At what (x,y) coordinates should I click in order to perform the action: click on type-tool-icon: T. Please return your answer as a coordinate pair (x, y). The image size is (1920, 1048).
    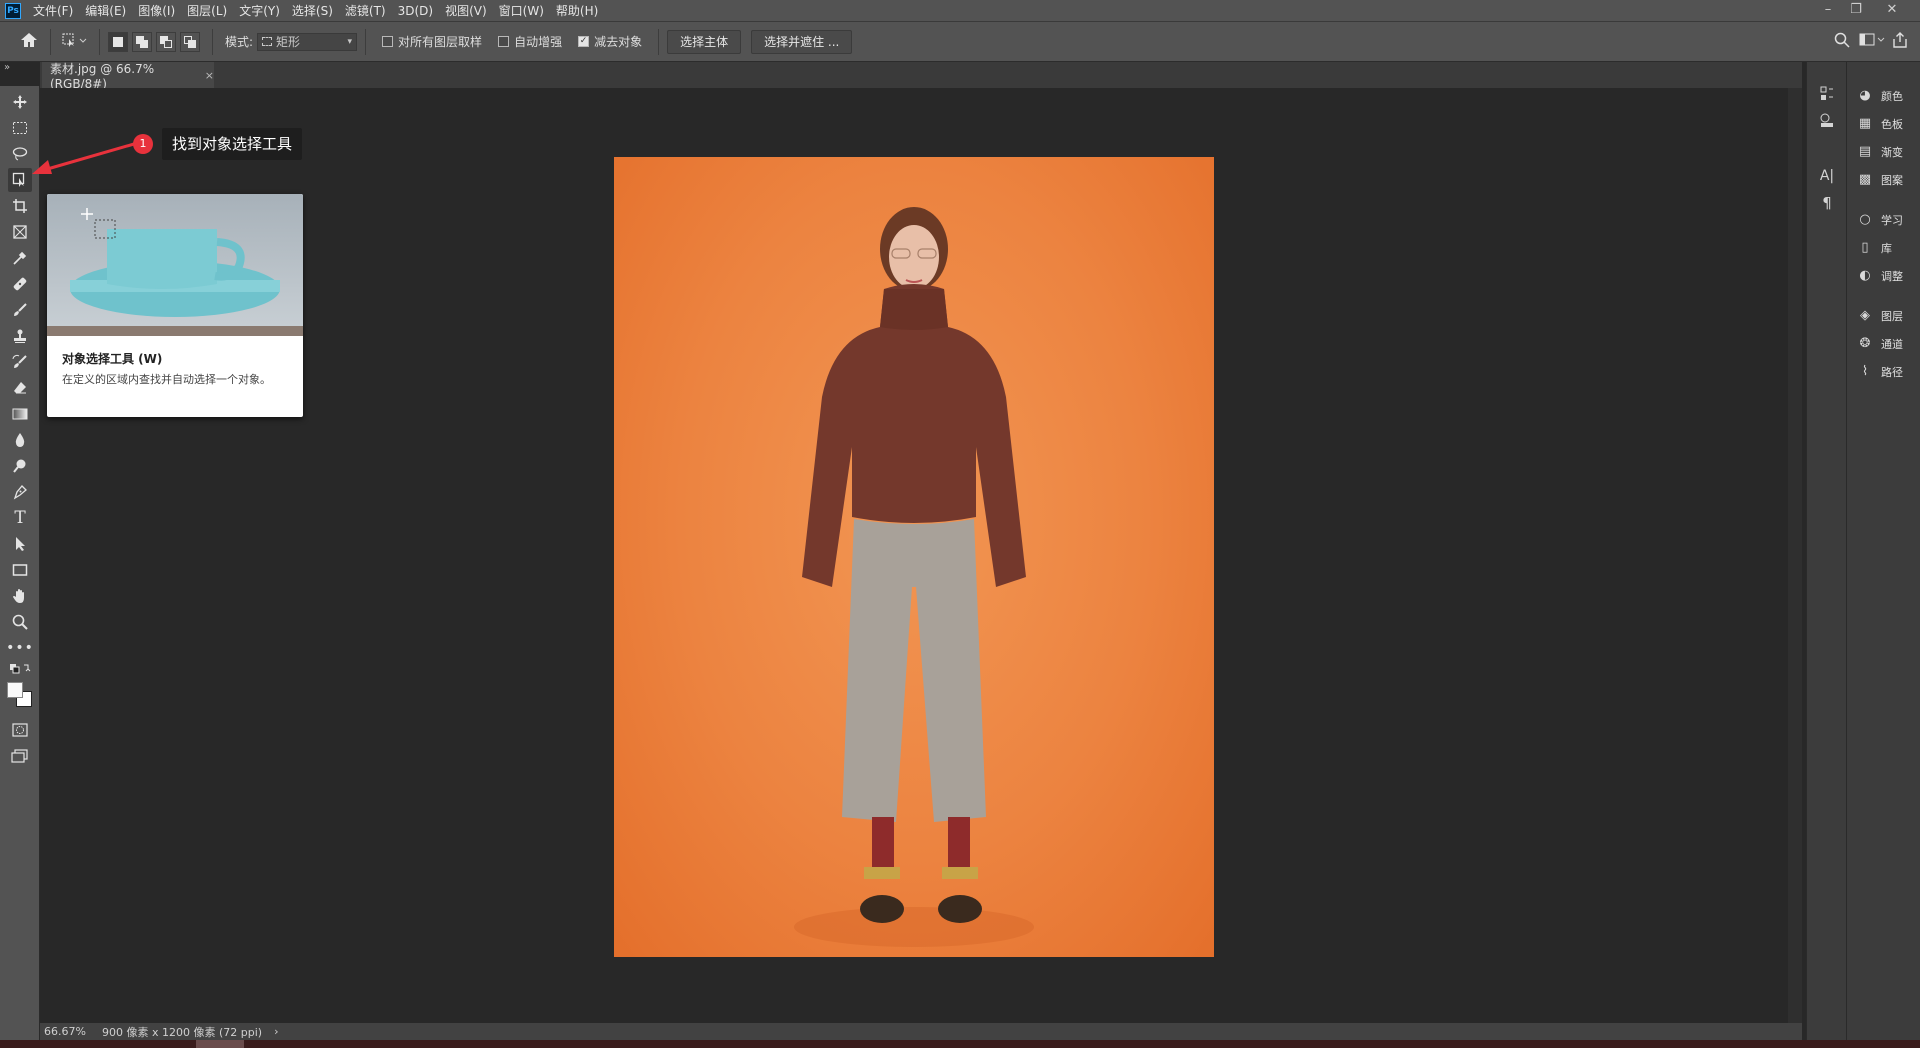
    Looking at the image, I should click on (20, 518).